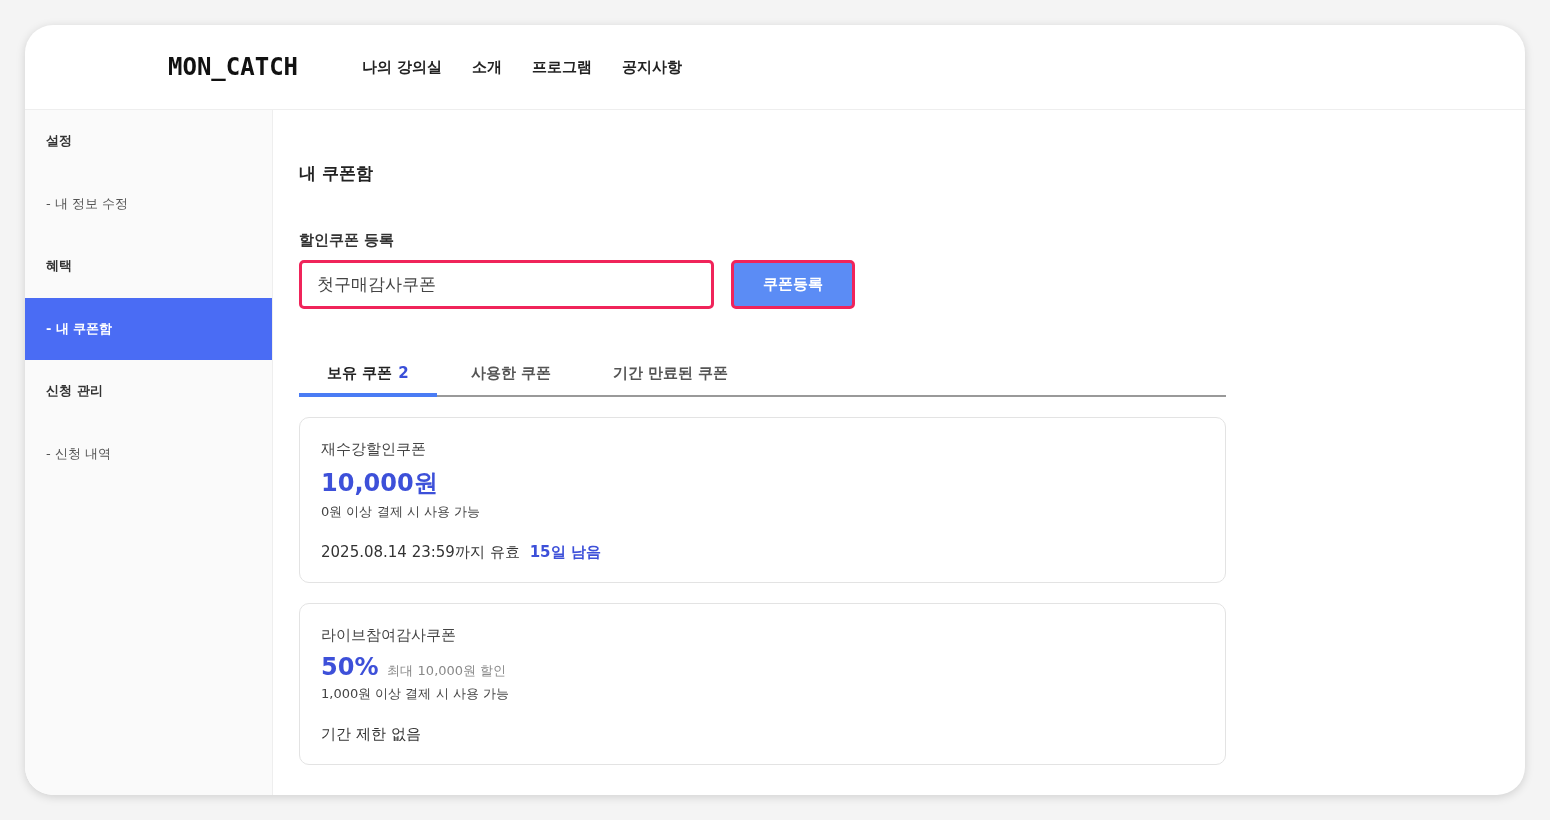 This screenshot has width=1550, height=820. I want to click on sidebar-heading: 혜택, so click(59, 266).